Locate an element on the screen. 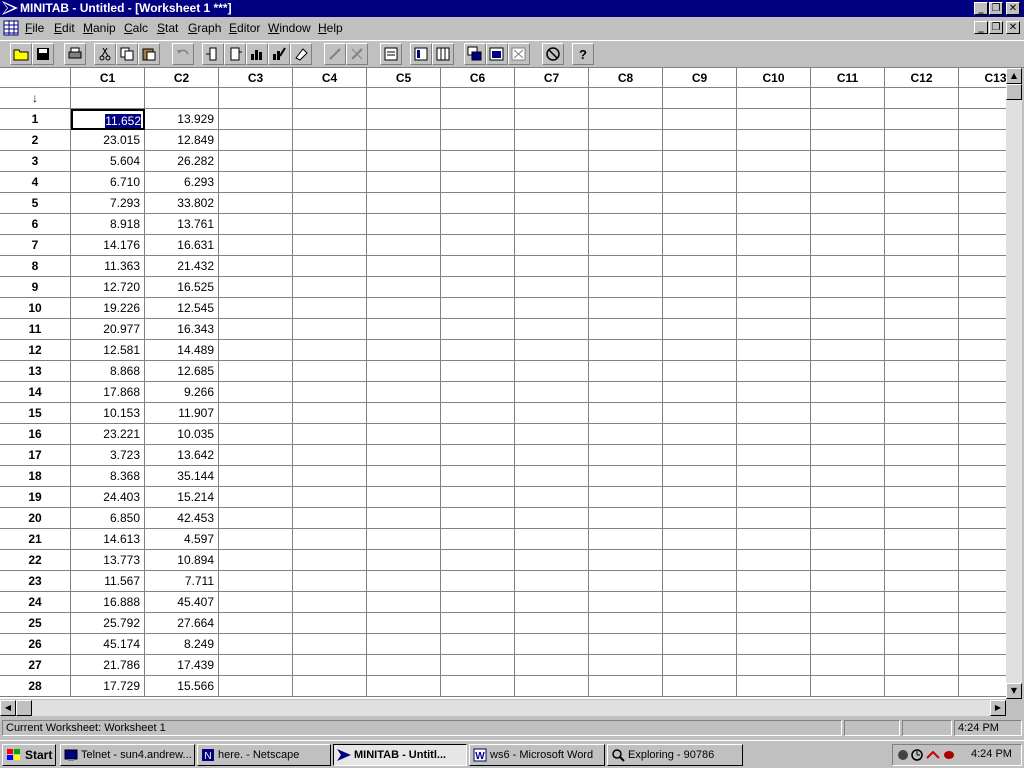  grid-cell: 6.293 is located at coordinates (182, 182).